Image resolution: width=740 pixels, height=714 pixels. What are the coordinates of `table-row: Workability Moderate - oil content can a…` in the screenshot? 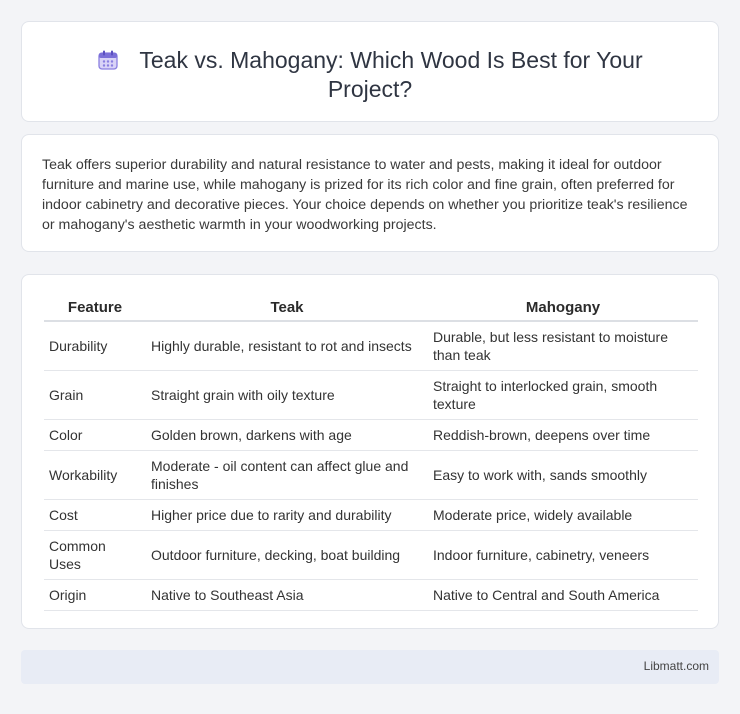 It's located at (371, 475).